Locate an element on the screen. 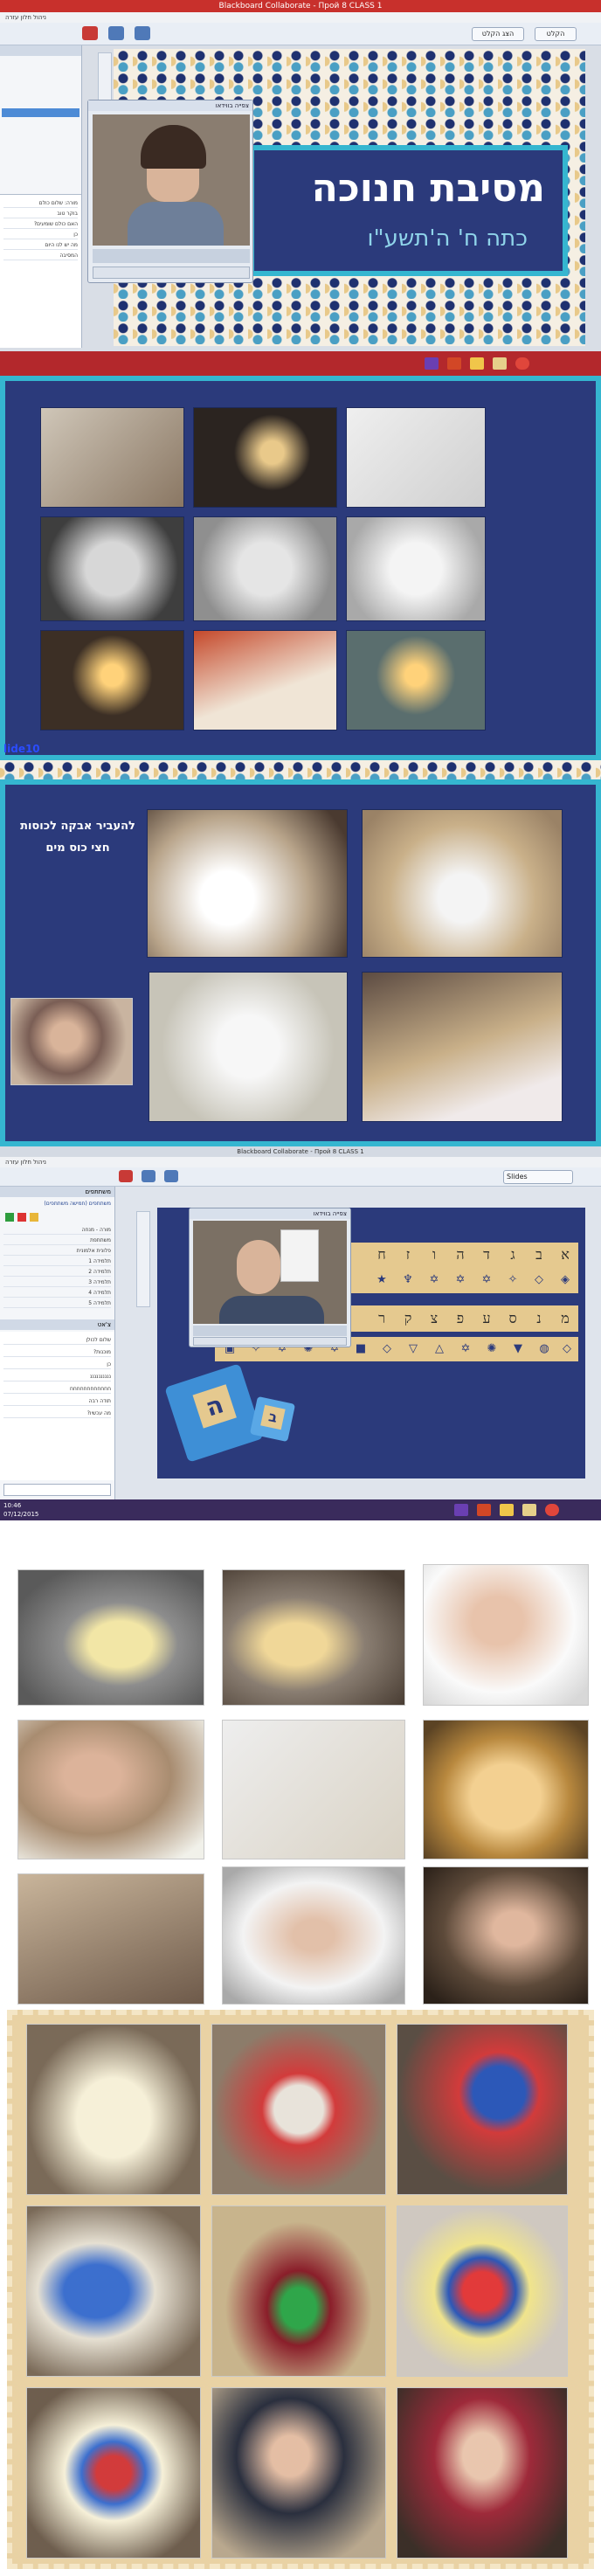 This screenshot has height=2576, width=601. letters-panel-2: מ נ ס ע פ צ ק ר is located at coordinates (461, 1318).